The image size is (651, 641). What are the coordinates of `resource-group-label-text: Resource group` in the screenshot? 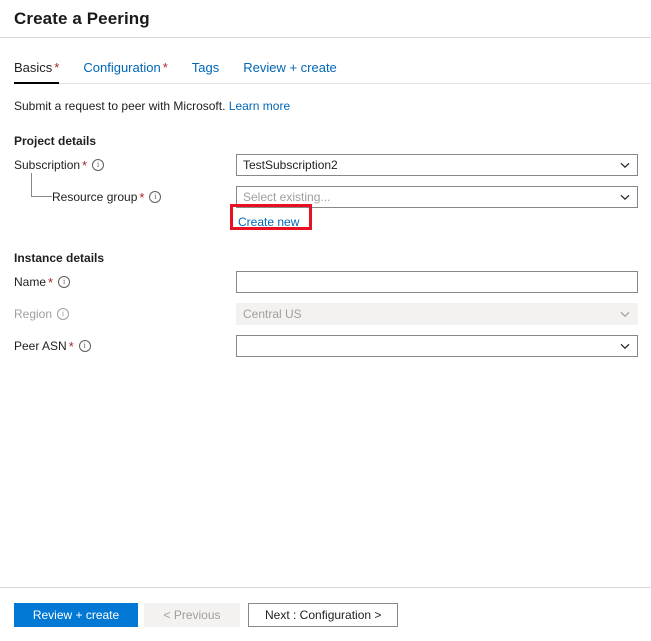 It's located at (95, 197).